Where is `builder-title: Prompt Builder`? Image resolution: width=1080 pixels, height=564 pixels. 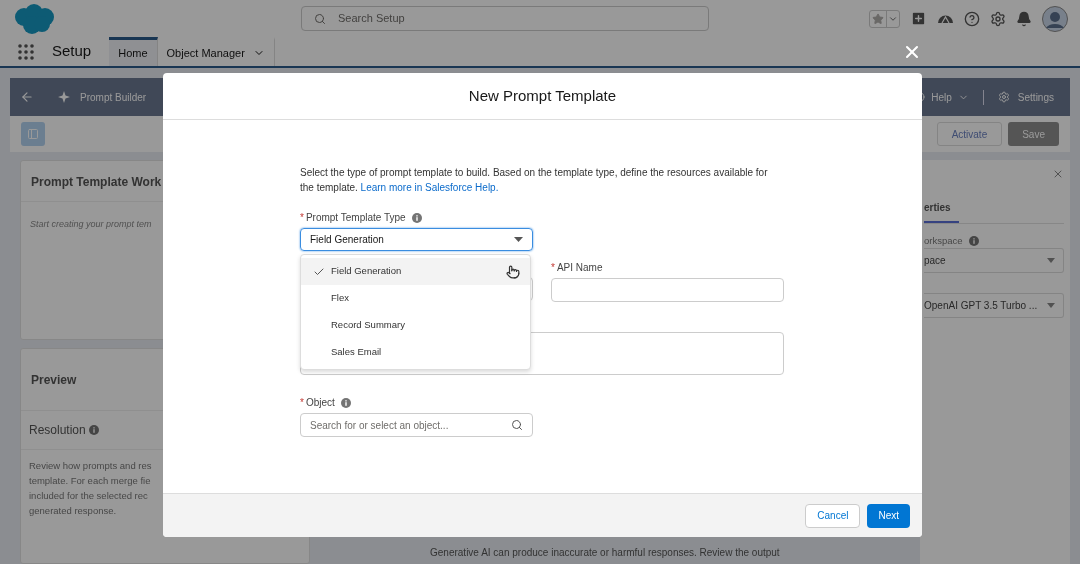 builder-title: Prompt Builder is located at coordinates (113, 97).